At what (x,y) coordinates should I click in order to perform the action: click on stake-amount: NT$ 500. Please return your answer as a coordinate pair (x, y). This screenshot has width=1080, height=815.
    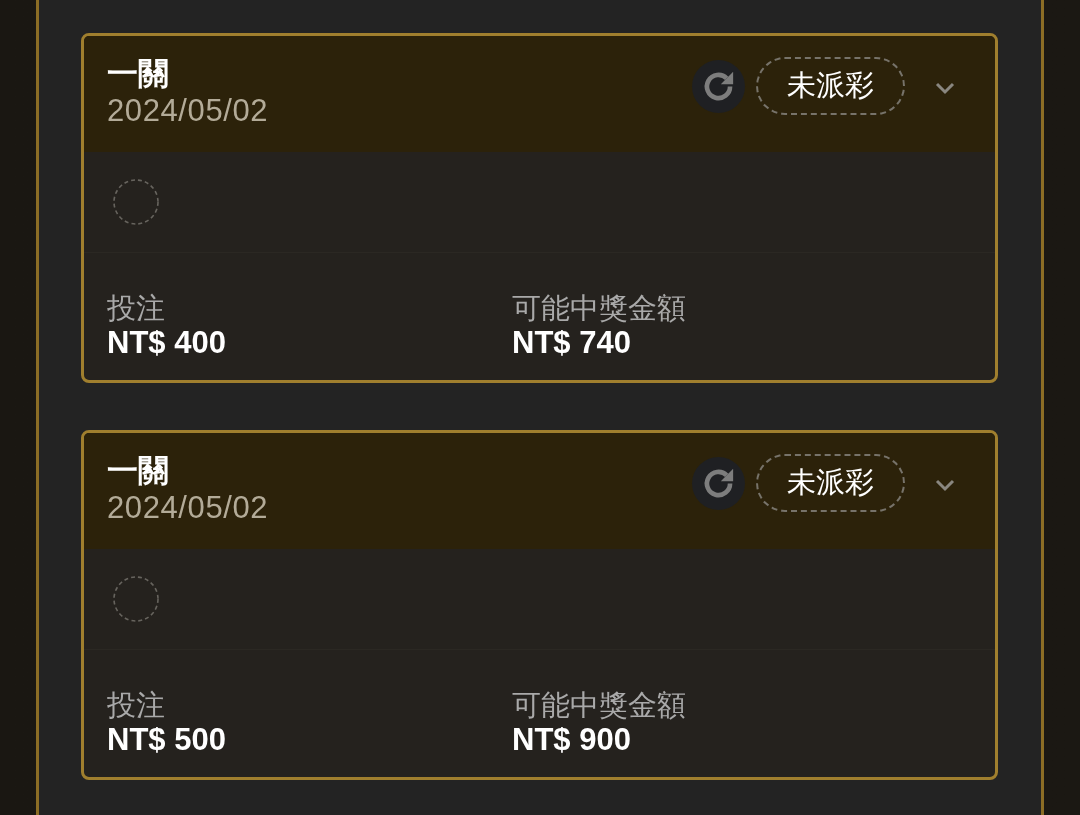
    Looking at the image, I should click on (167, 739).